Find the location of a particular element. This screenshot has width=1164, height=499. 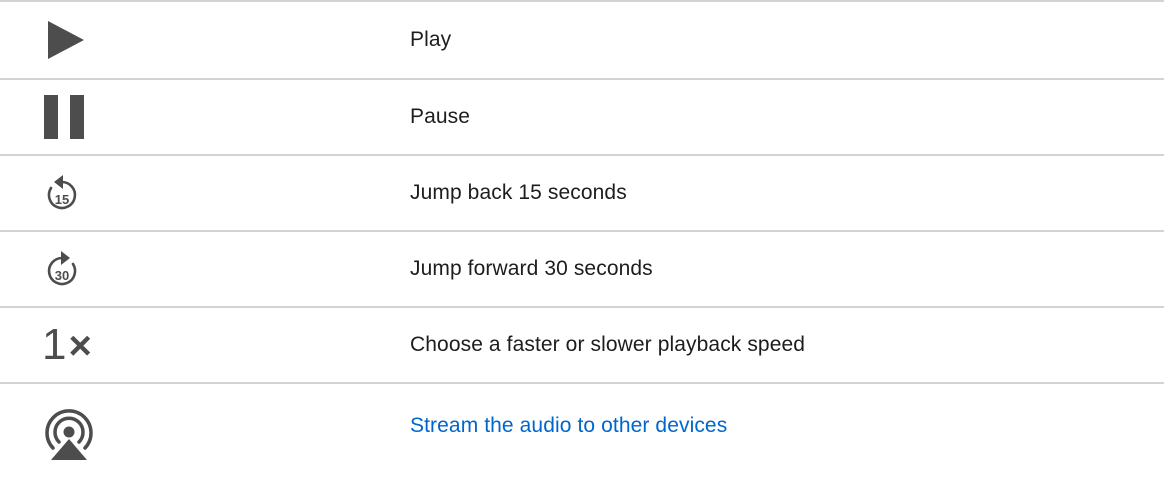

jump-back-15-icon: 15 is located at coordinates (62, 192).